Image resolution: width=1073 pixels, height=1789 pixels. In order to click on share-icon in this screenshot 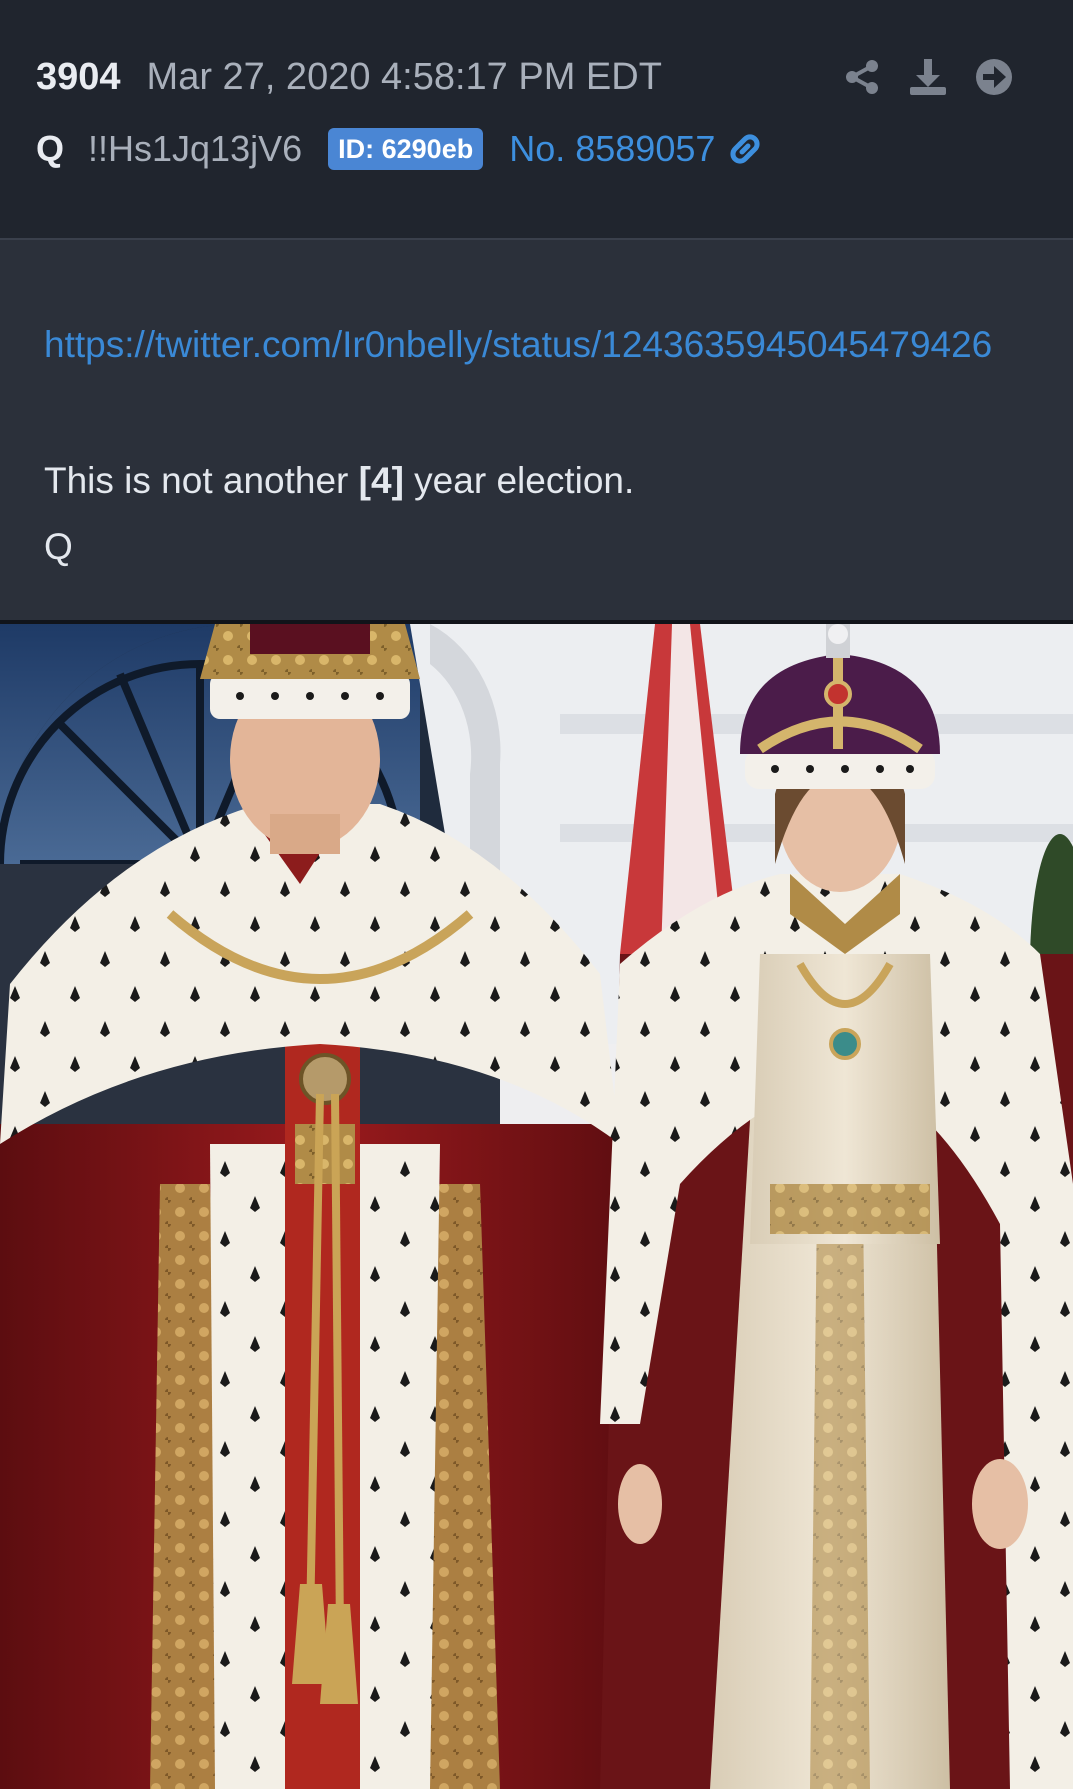, I will do `click(862, 77)`.